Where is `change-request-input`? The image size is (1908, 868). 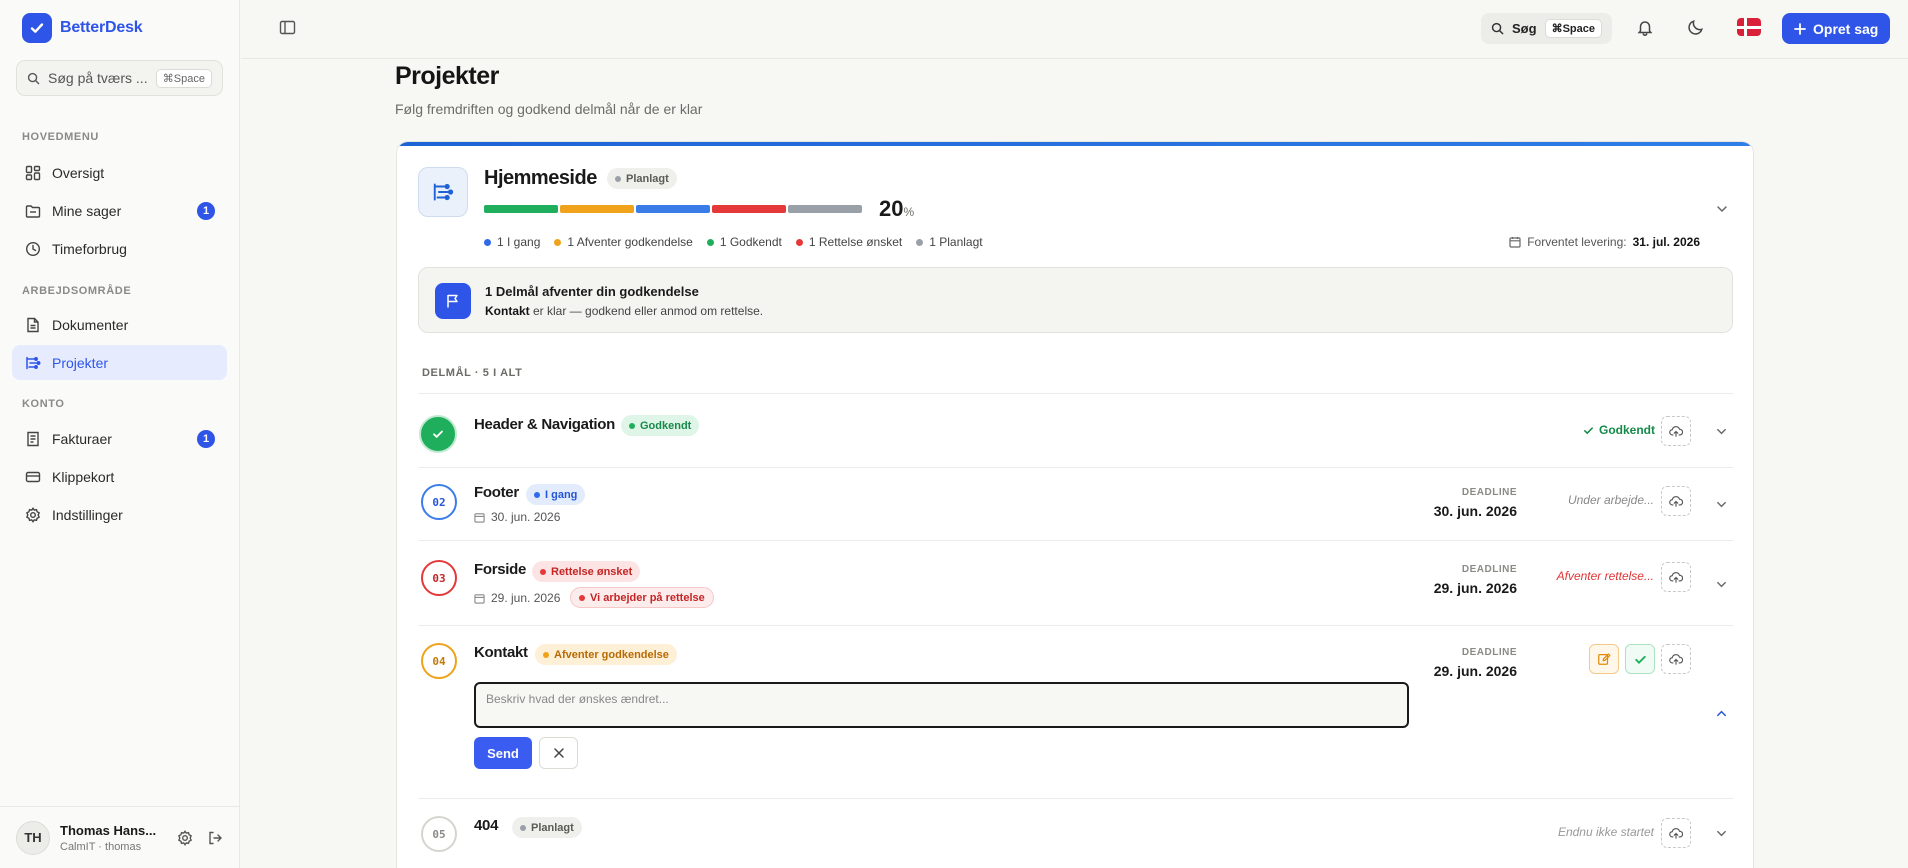
change-request-input is located at coordinates (941, 705).